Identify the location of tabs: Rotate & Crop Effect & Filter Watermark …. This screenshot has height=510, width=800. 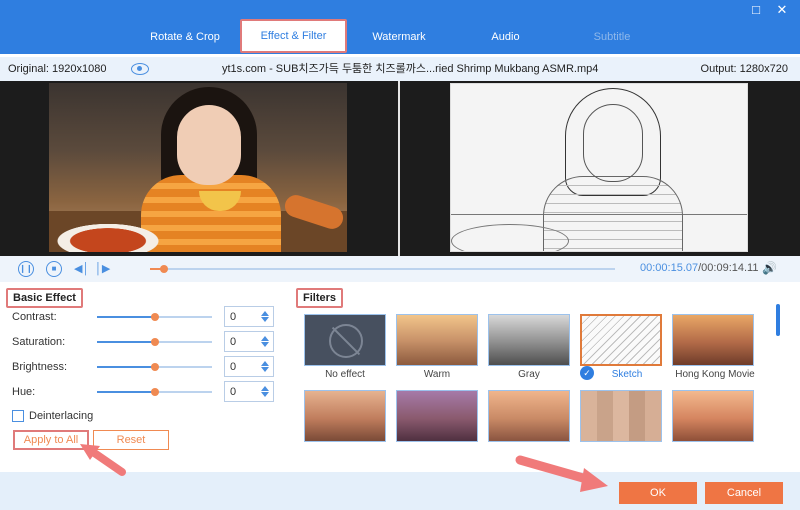
(400, 36).